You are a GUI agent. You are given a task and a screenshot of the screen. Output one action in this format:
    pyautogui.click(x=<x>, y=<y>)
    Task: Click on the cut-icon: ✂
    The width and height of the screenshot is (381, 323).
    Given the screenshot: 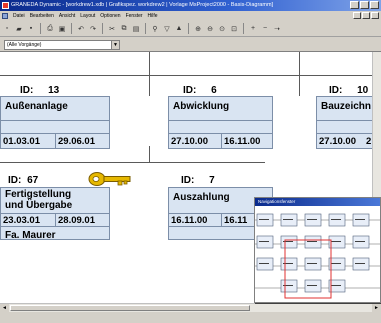 What is the action you would take?
    pyautogui.click(x=112, y=29)
    